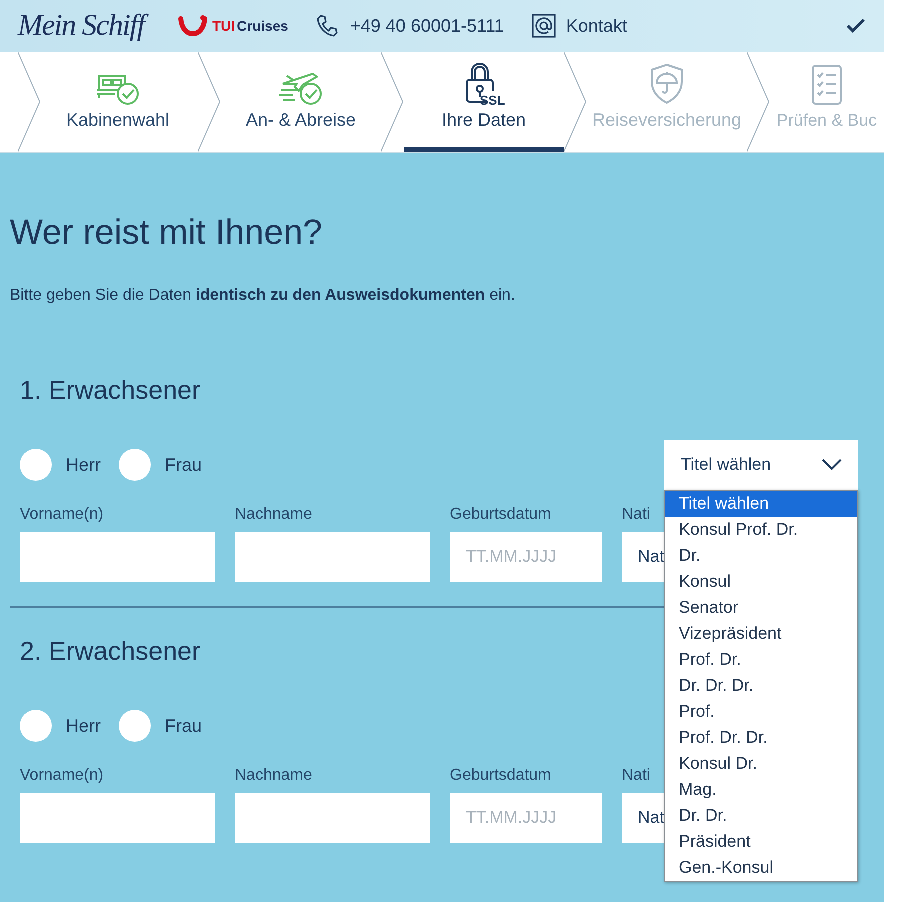  Describe the element at coordinates (761, 582) in the screenshot. I see `dropdown-option: Konsul` at that location.